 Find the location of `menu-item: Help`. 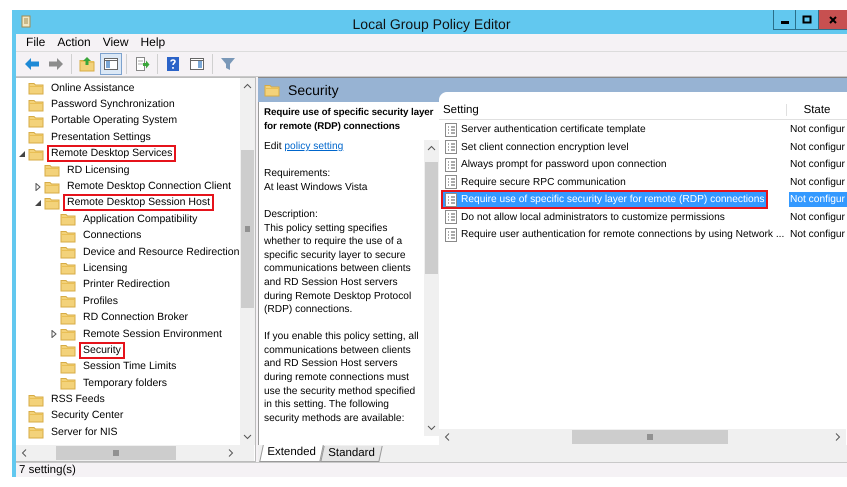

menu-item: Help is located at coordinates (153, 42).